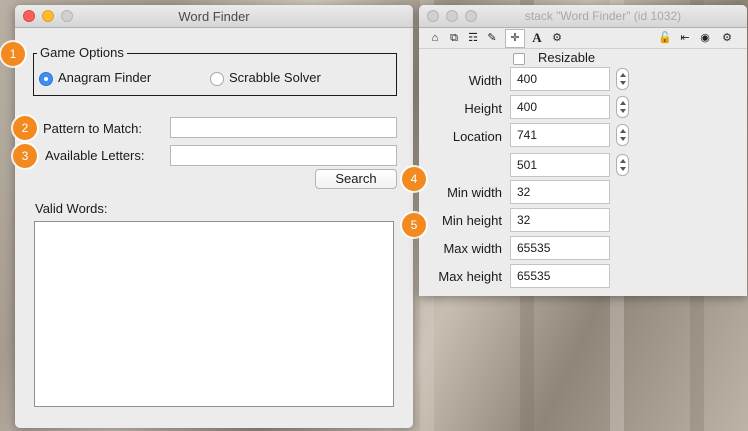 The height and width of the screenshot is (431, 748). Describe the element at coordinates (483, 108) in the screenshot. I see `height-label: Height` at that location.